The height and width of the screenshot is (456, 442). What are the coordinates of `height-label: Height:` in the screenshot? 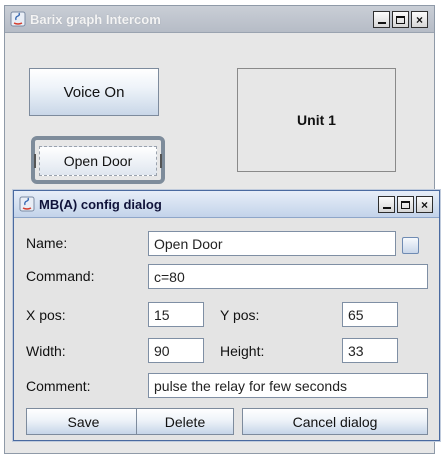 It's located at (242, 351).